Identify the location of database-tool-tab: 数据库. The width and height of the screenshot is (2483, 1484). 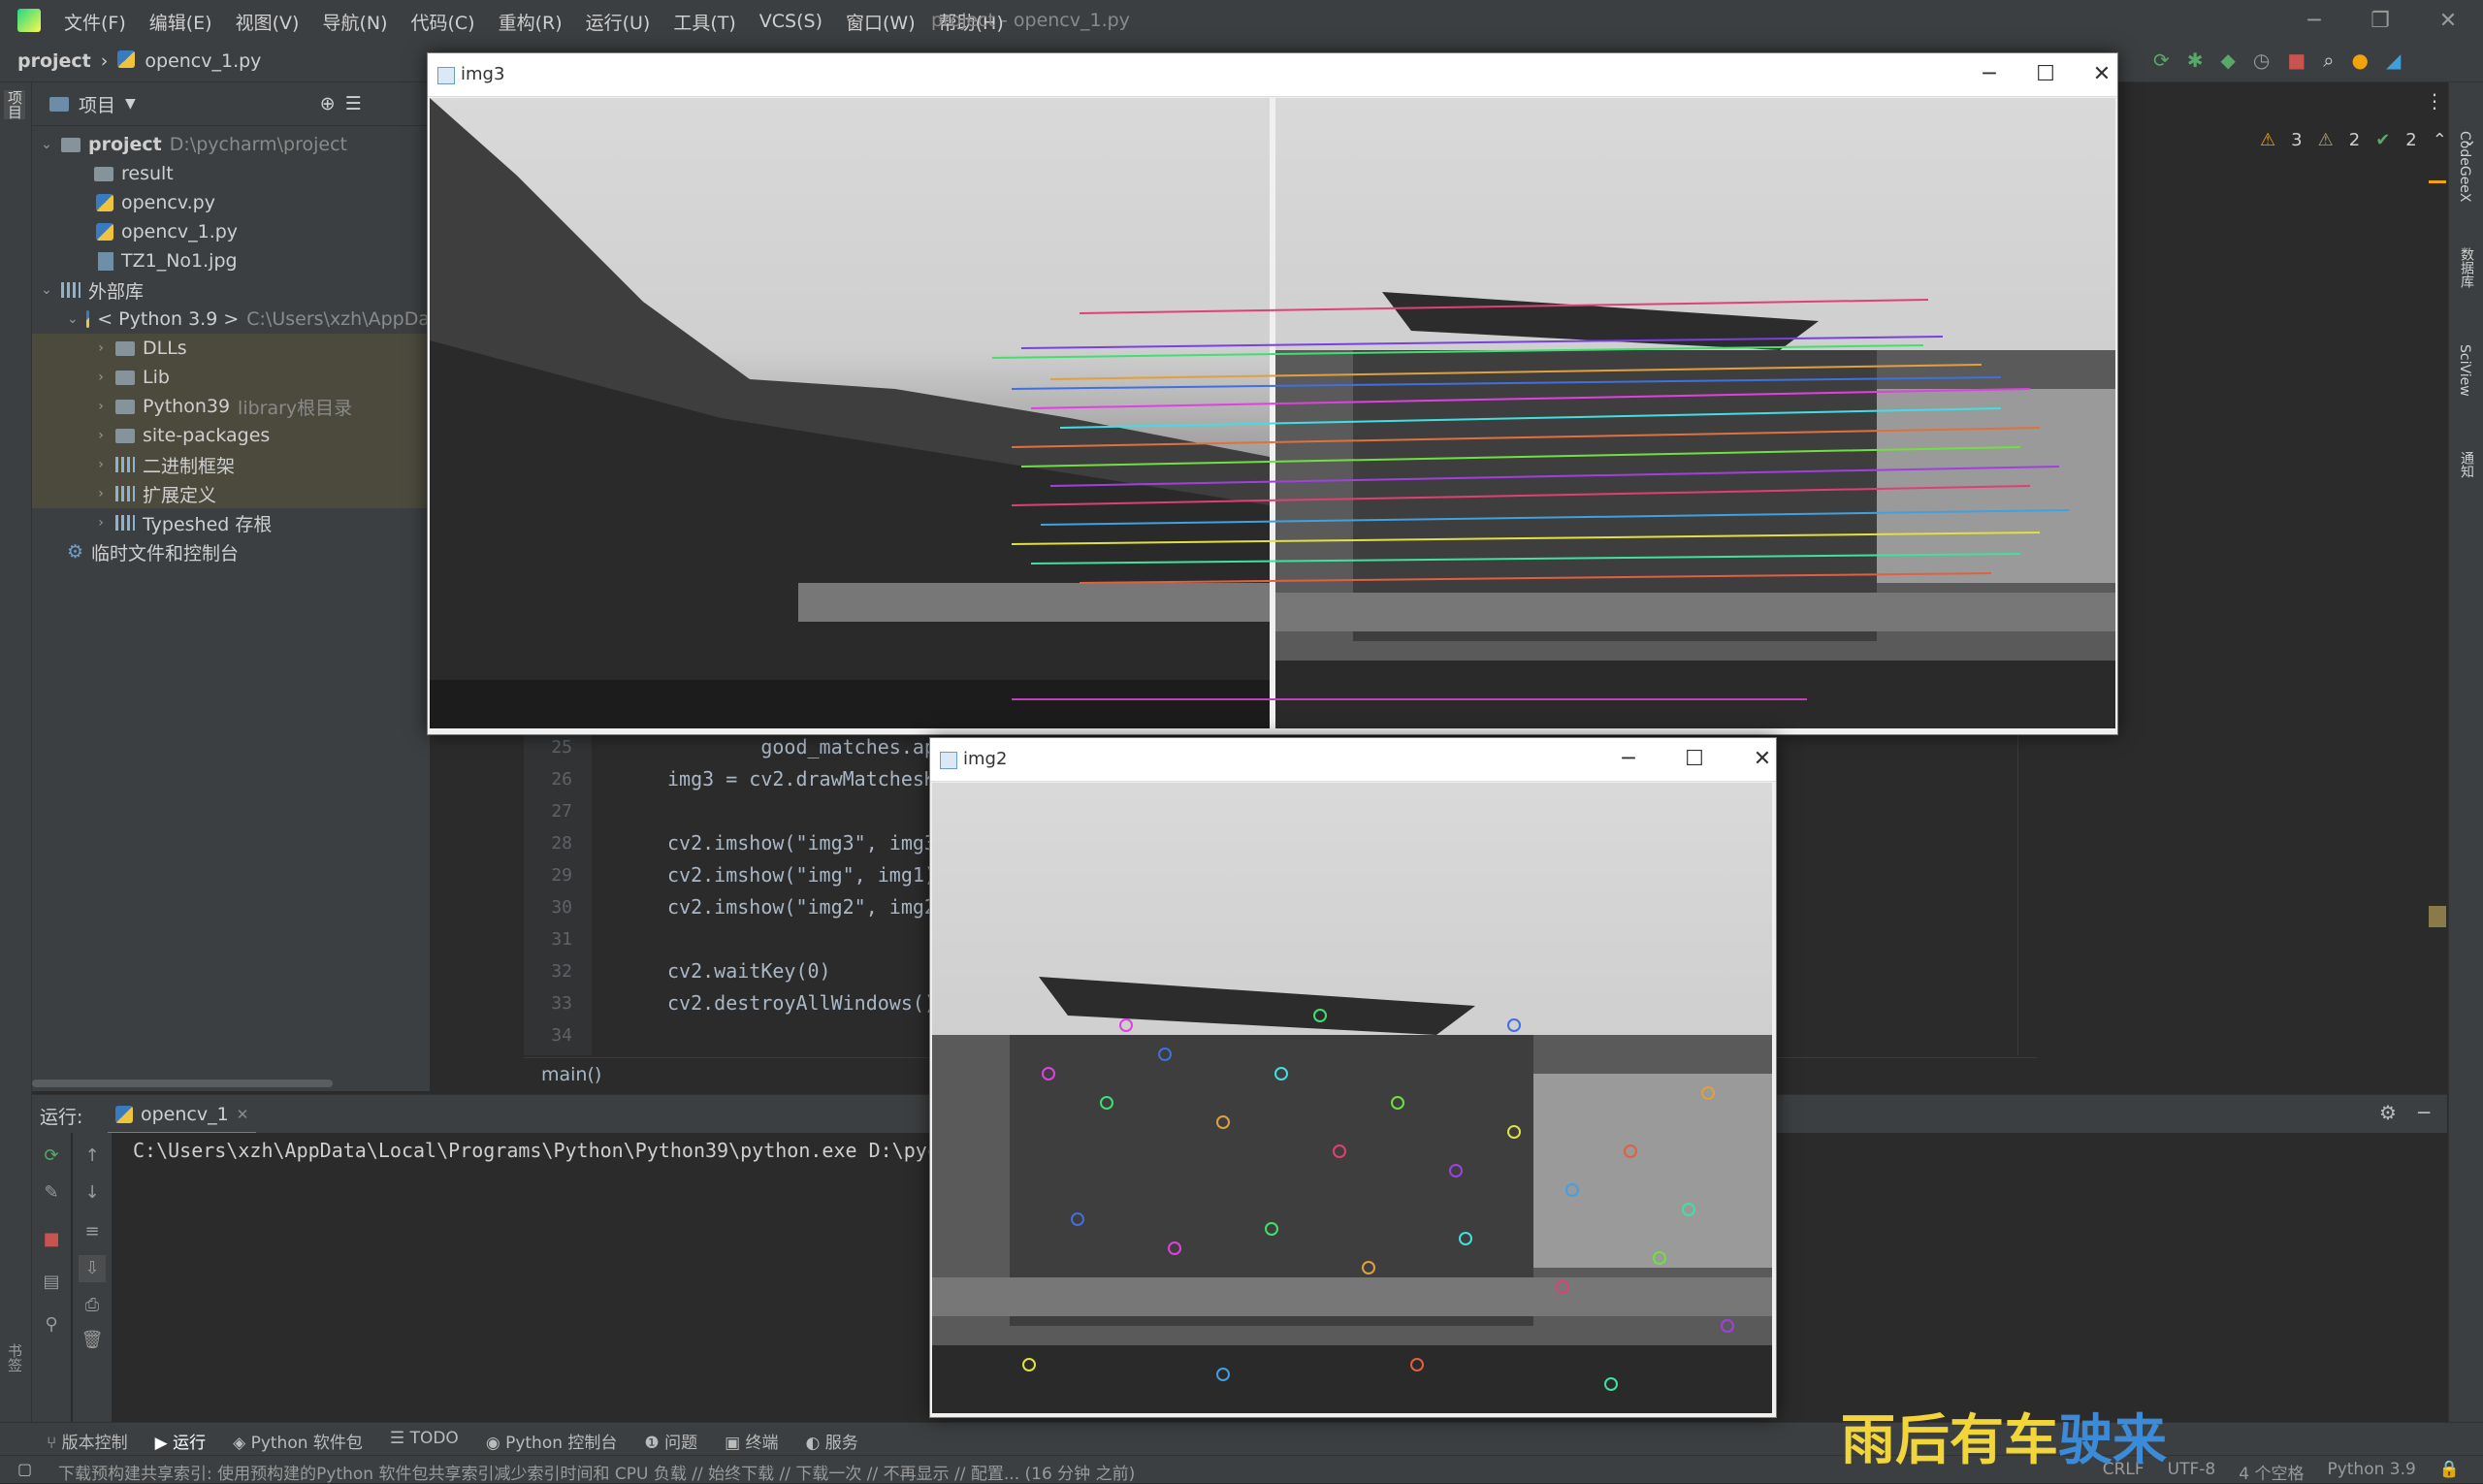
(2467, 267).